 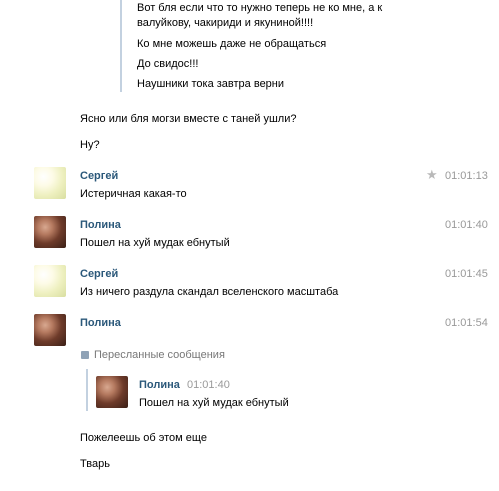 I want to click on forwarded-label: Пересланные сообщения, so click(x=159, y=355).